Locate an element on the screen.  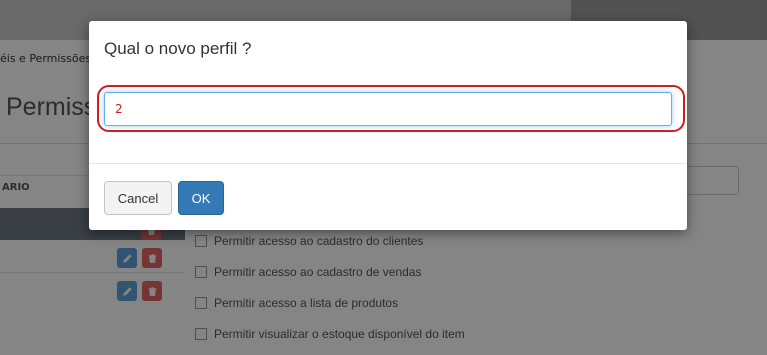
profile-name-input is located at coordinates (388, 109).